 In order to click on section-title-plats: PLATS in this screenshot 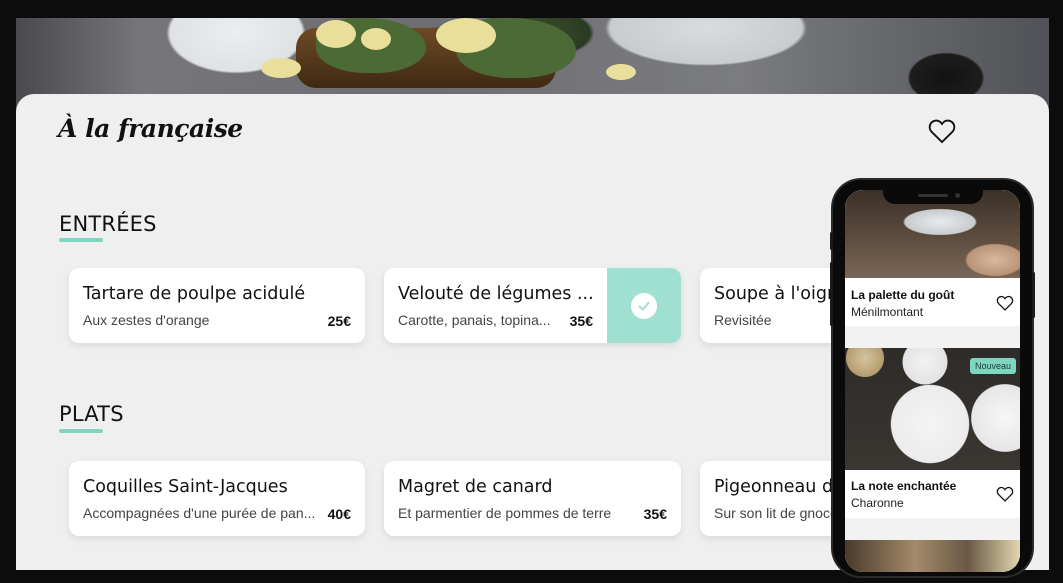, I will do `click(91, 414)`.